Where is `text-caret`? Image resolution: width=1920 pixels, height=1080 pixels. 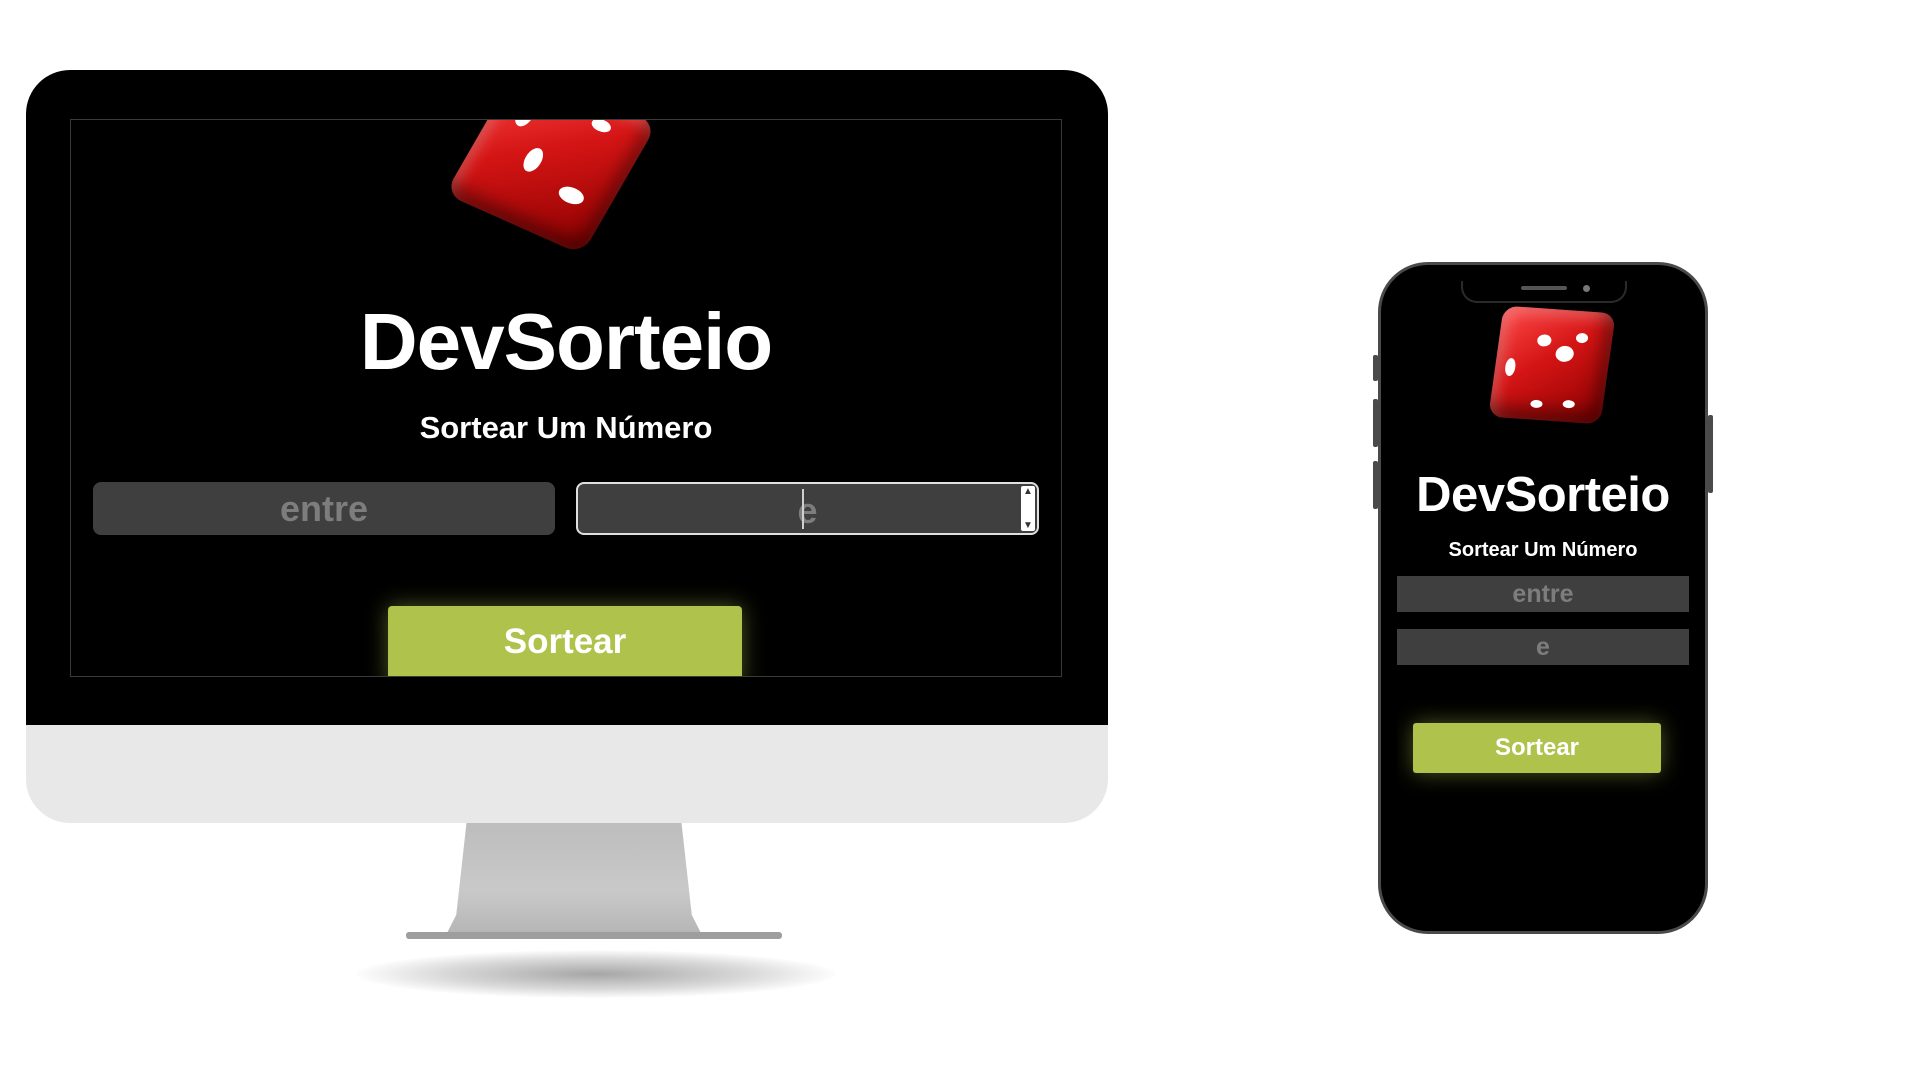 text-caret is located at coordinates (803, 509).